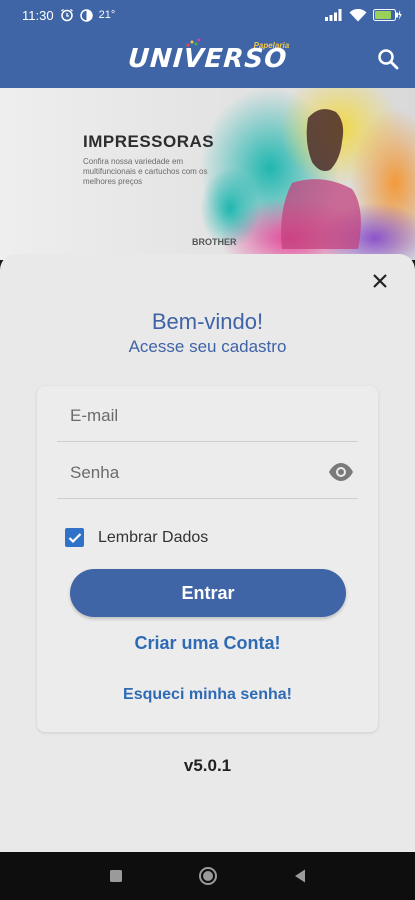 This screenshot has width=415, height=900. I want to click on email-field, so click(207, 415).